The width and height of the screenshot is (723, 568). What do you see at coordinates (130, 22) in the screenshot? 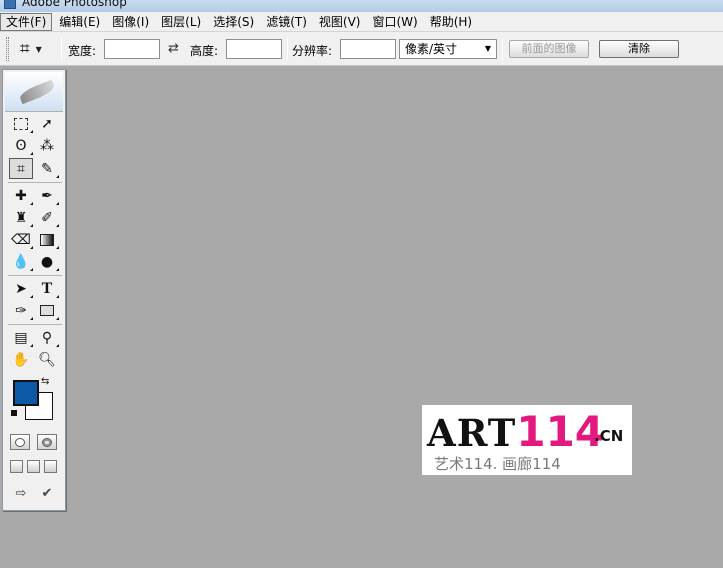
I see `menu-image: 图像(I)` at bounding box center [130, 22].